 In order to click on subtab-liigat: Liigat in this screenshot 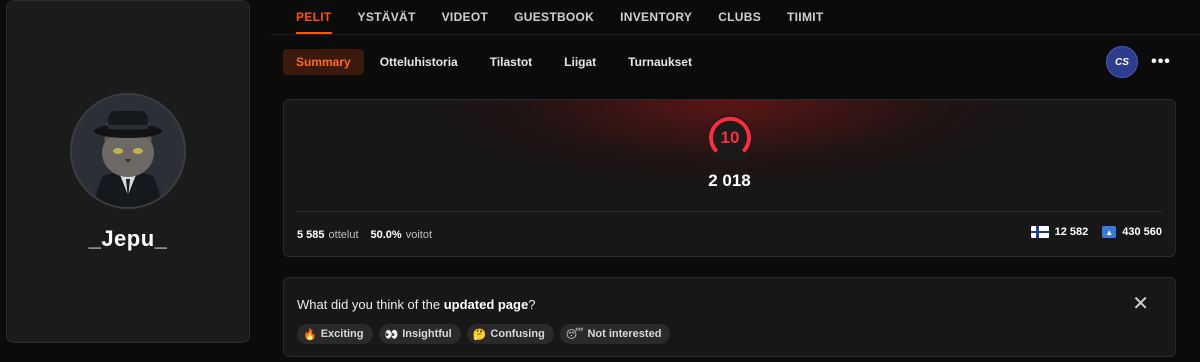, I will do `click(580, 62)`.